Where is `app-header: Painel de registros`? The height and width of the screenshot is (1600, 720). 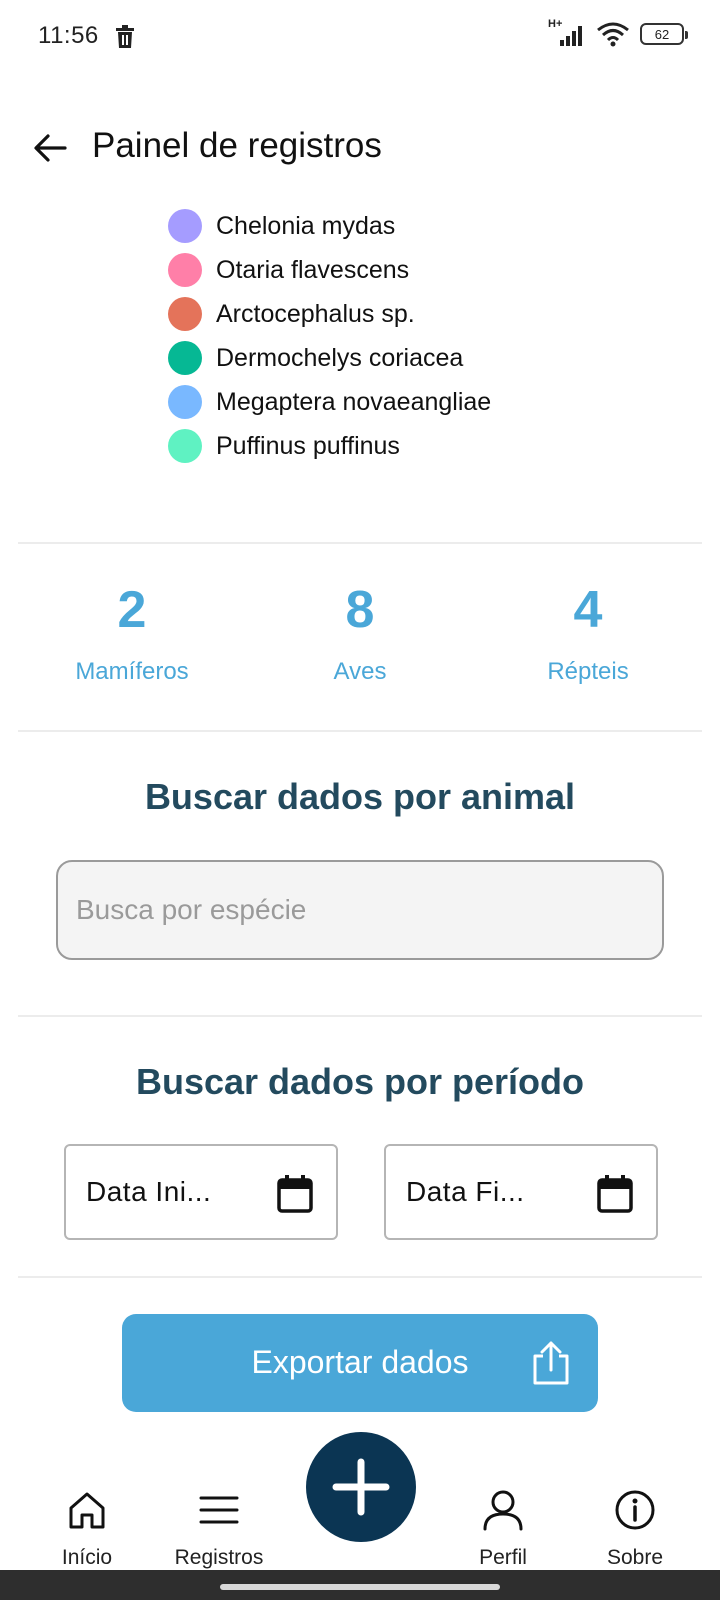 app-header: Painel de registros is located at coordinates (360, 147).